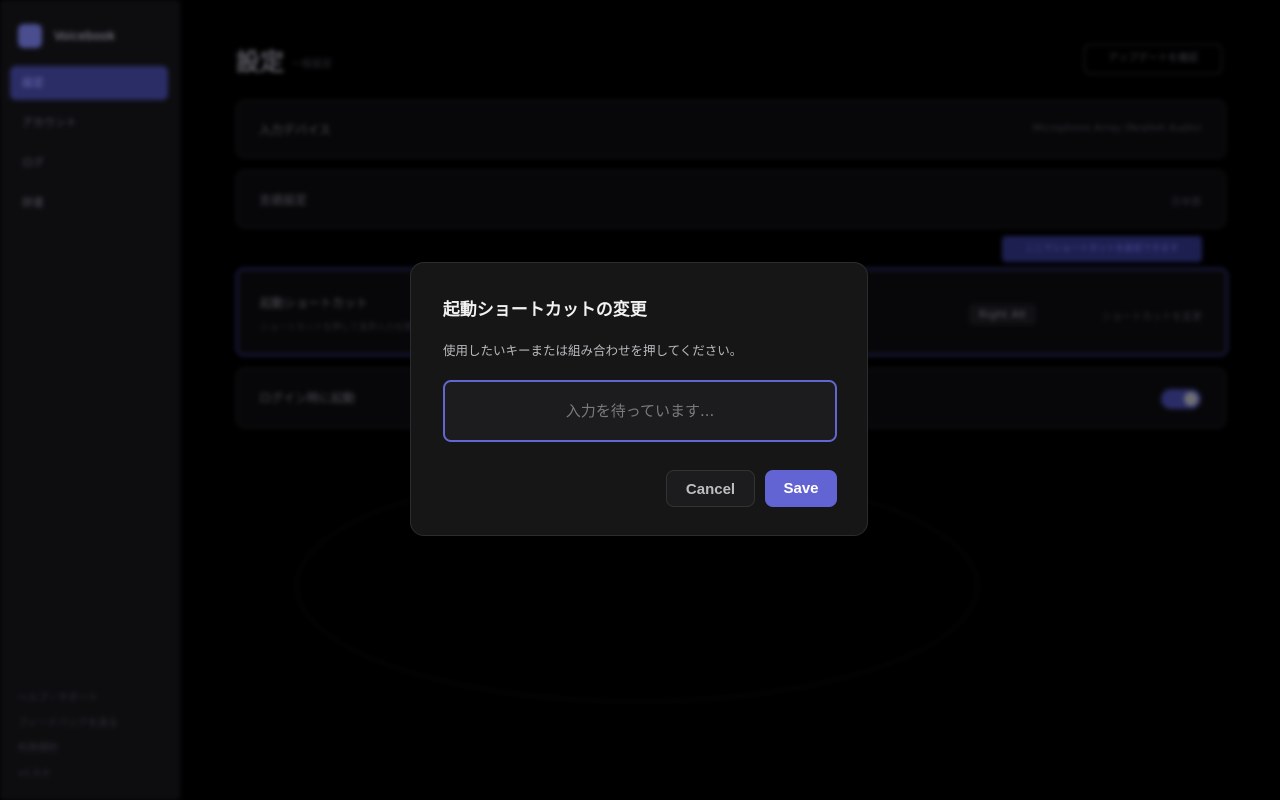  Describe the element at coordinates (1102, 249) in the screenshot. I see `shortcut-hint-badge: ここでショートカットを設定できます` at that location.